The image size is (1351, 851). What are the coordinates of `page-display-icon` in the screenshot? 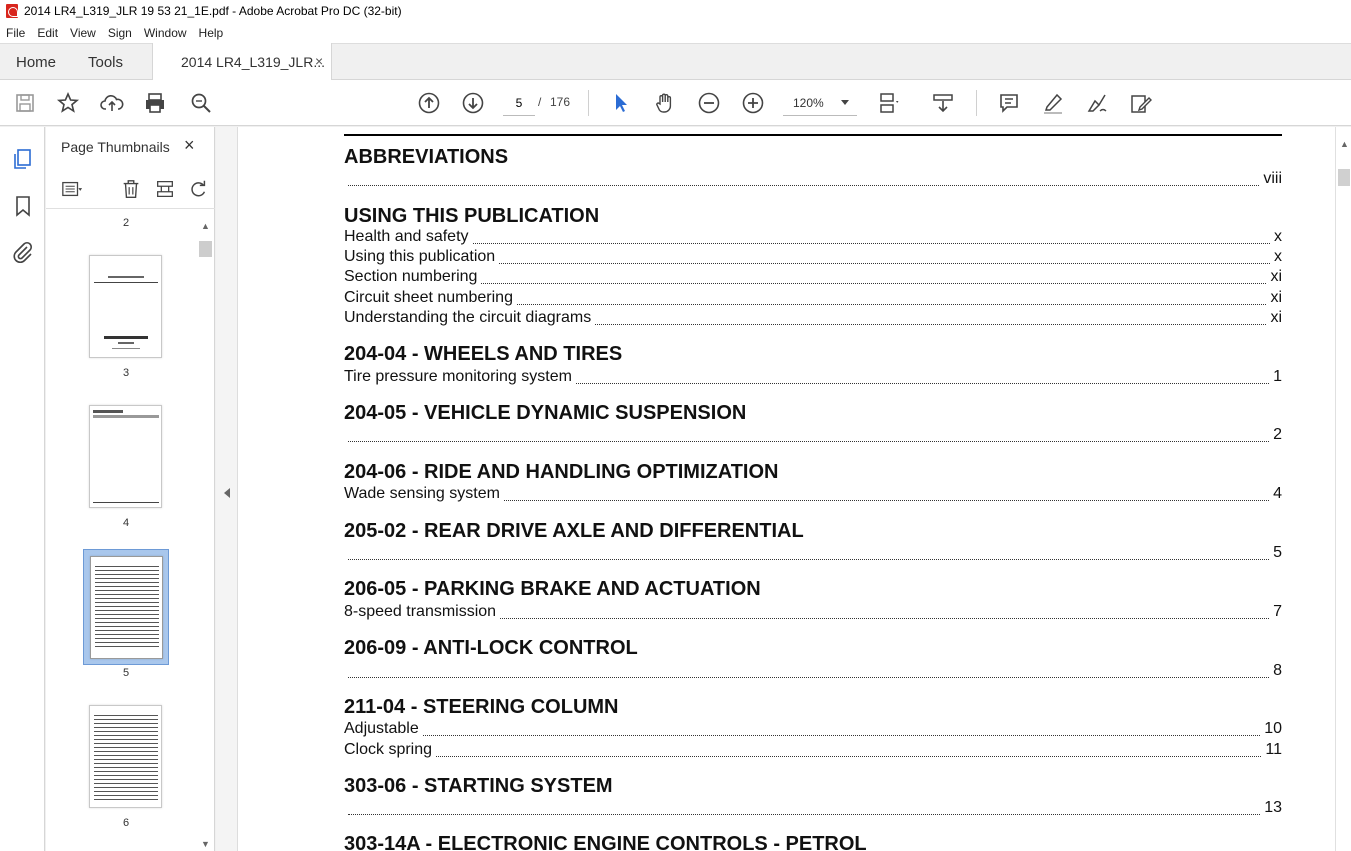 It's located at (889, 103).